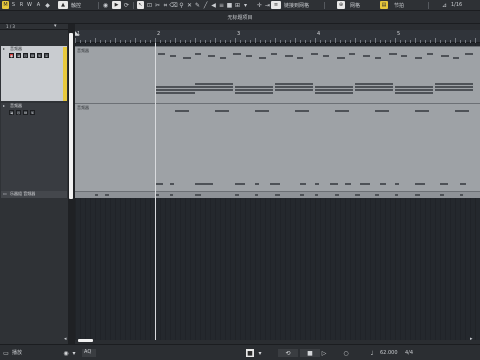  Describe the element at coordinates (389, 353) in the screenshot. I see `tempo-value: 62.000` at that location.